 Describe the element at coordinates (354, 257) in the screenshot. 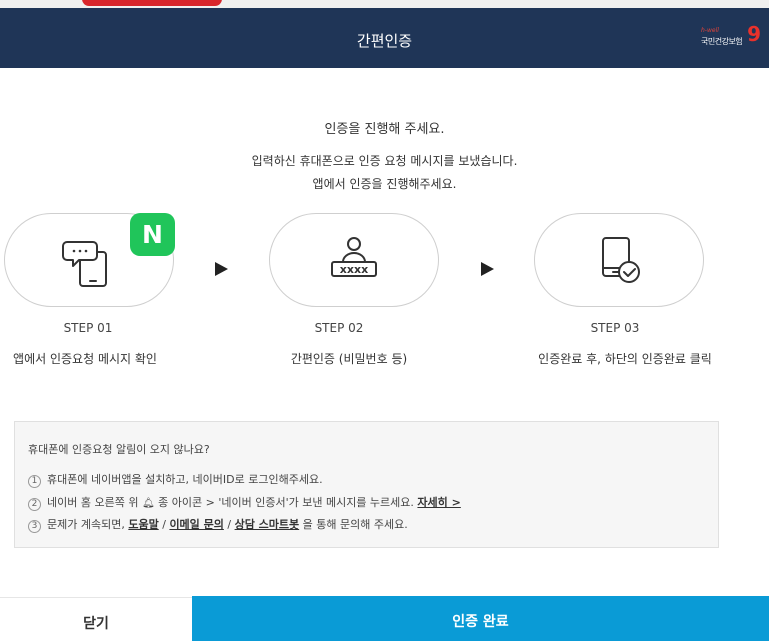

I see `user-password-icon: xxxx` at that location.